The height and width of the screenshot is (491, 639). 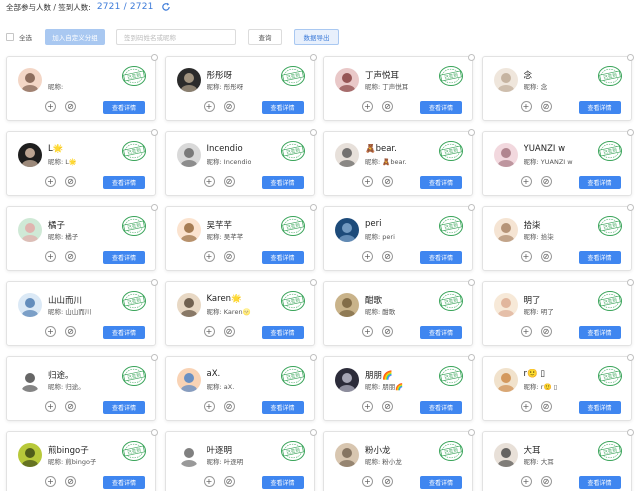 What do you see at coordinates (316, 37) in the screenshot?
I see `export-button: 数据导出` at bounding box center [316, 37].